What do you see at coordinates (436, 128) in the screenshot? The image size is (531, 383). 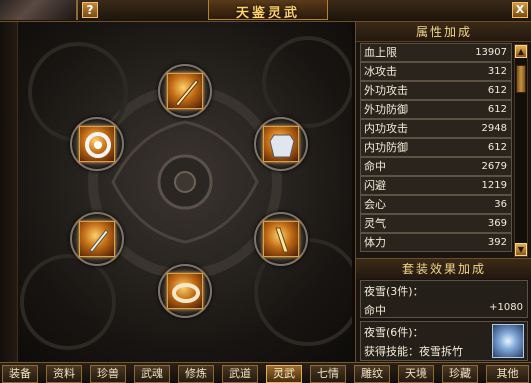 I see `attribute-row: 内功攻击 2948` at bounding box center [436, 128].